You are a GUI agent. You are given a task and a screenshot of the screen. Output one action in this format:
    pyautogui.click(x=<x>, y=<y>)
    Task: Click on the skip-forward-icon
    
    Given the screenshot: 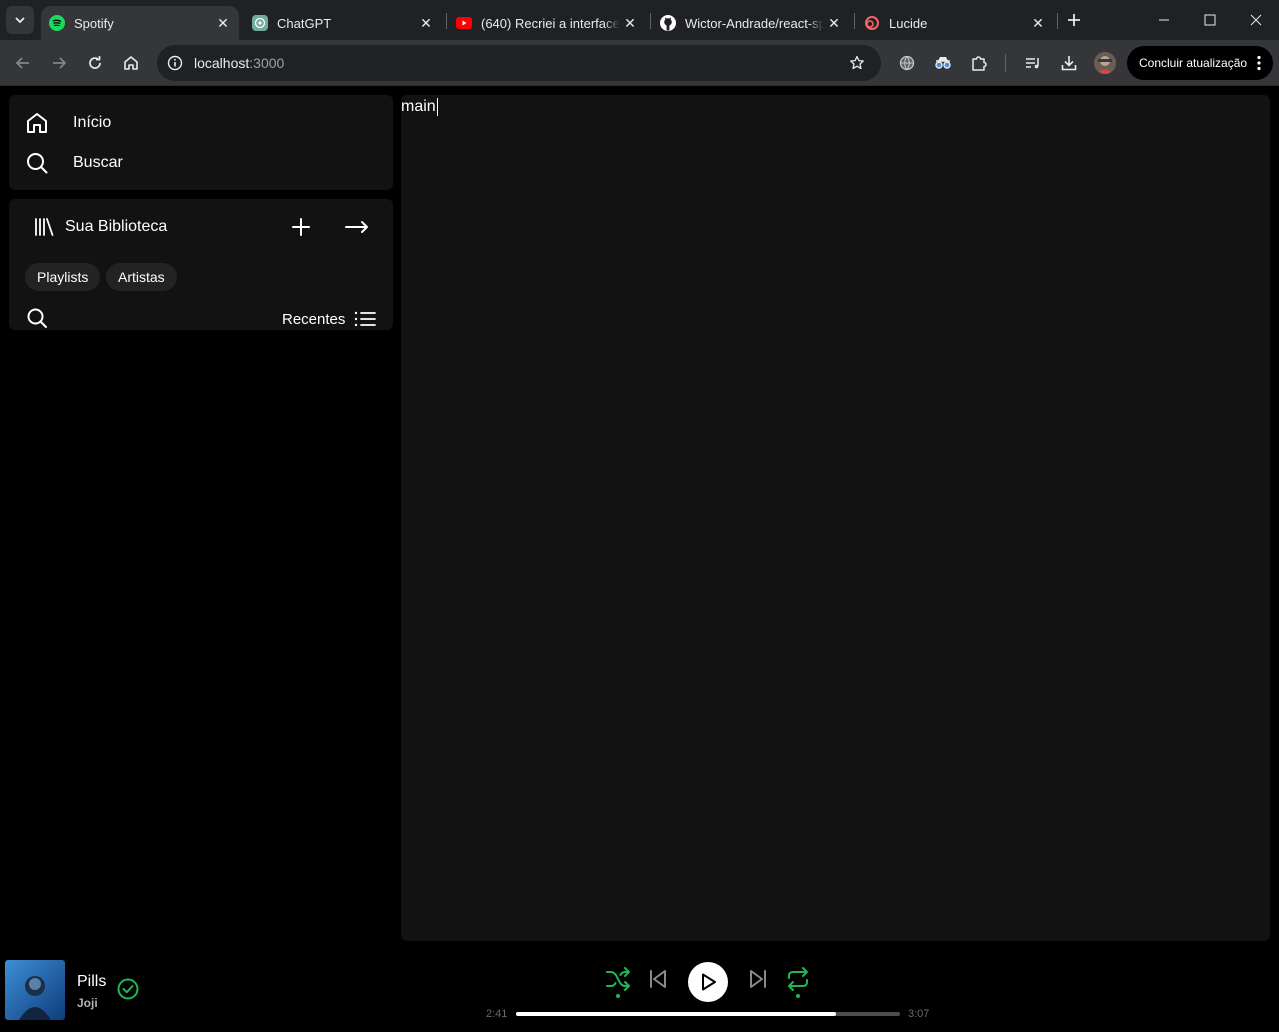 What is the action you would take?
    pyautogui.click(x=758, y=979)
    